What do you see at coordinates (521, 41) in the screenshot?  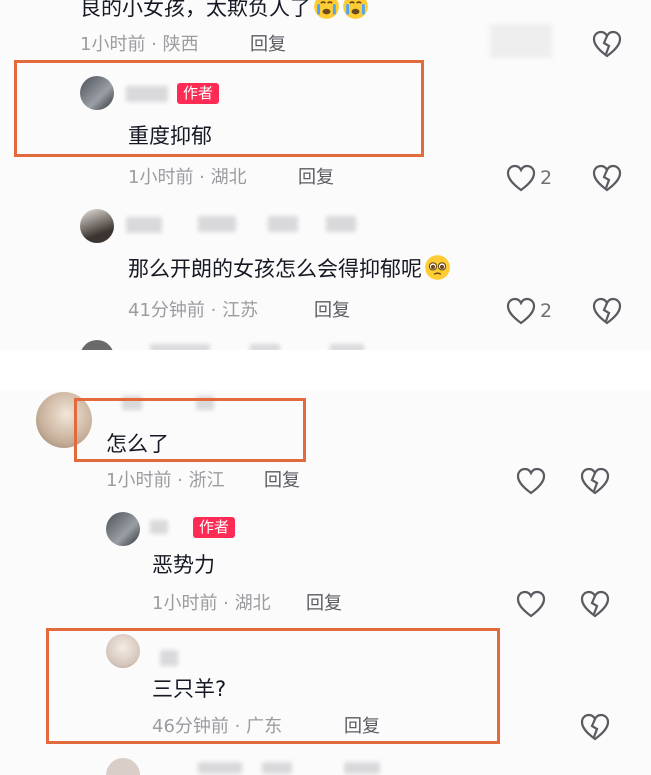 I see `blurred-like-area` at bounding box center [521, 41].